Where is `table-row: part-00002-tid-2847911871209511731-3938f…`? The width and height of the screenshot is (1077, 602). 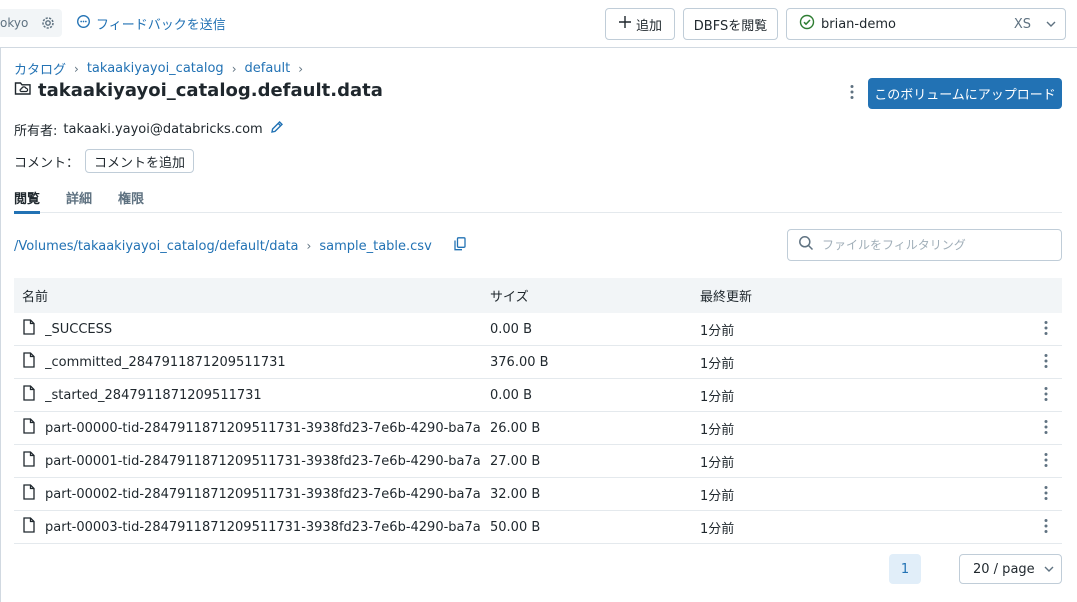 table-row: part-00002-tid-2847911871209511731-3938f… is located at coordinates (538, 494).